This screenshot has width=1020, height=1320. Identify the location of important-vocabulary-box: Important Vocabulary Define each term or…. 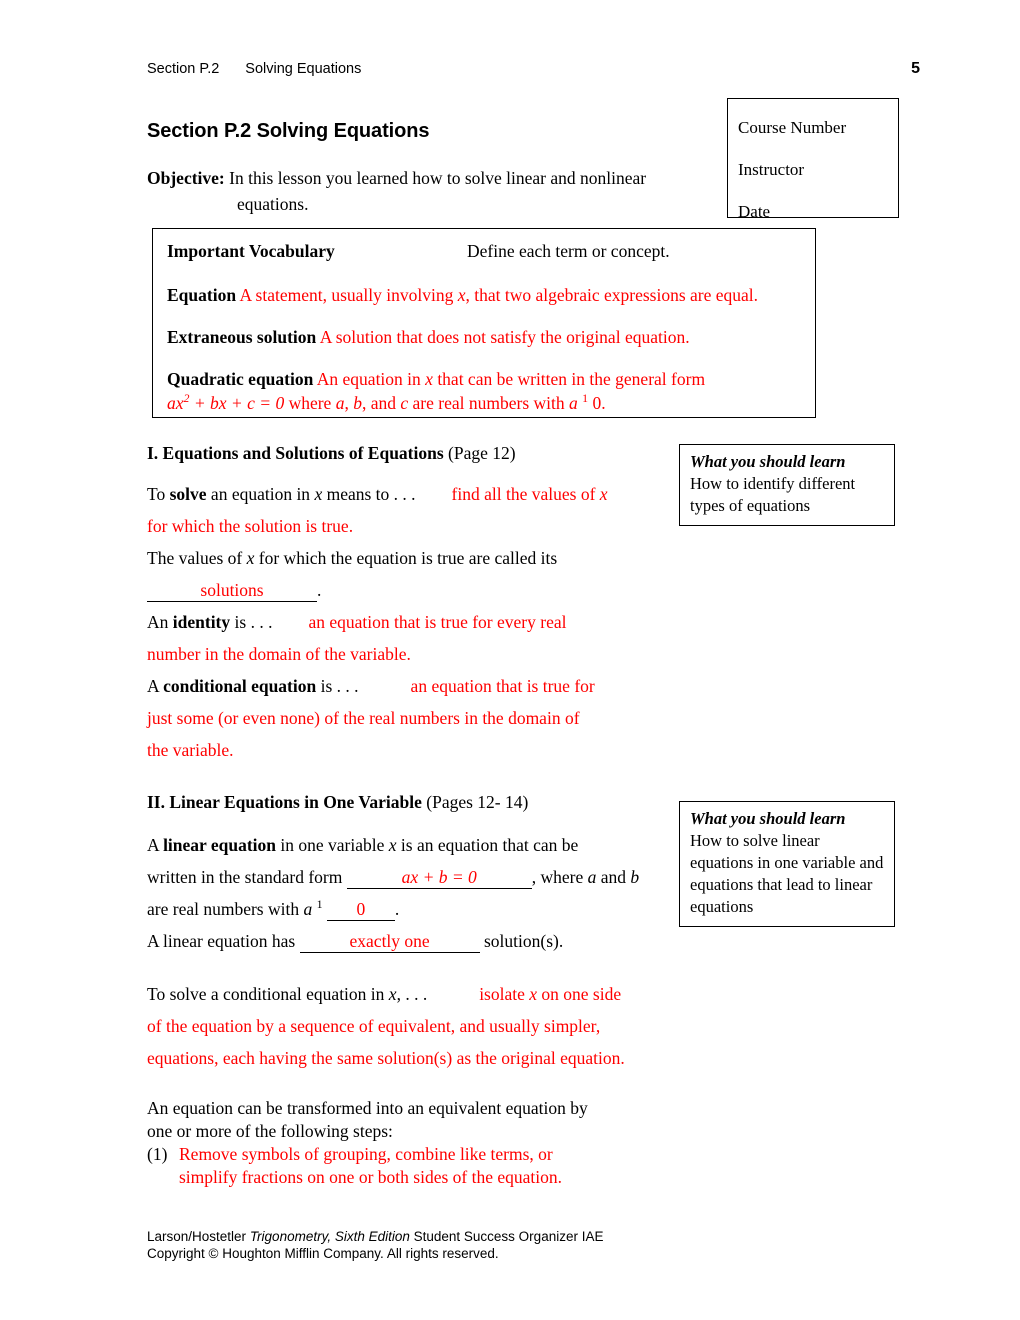
(484, 323).